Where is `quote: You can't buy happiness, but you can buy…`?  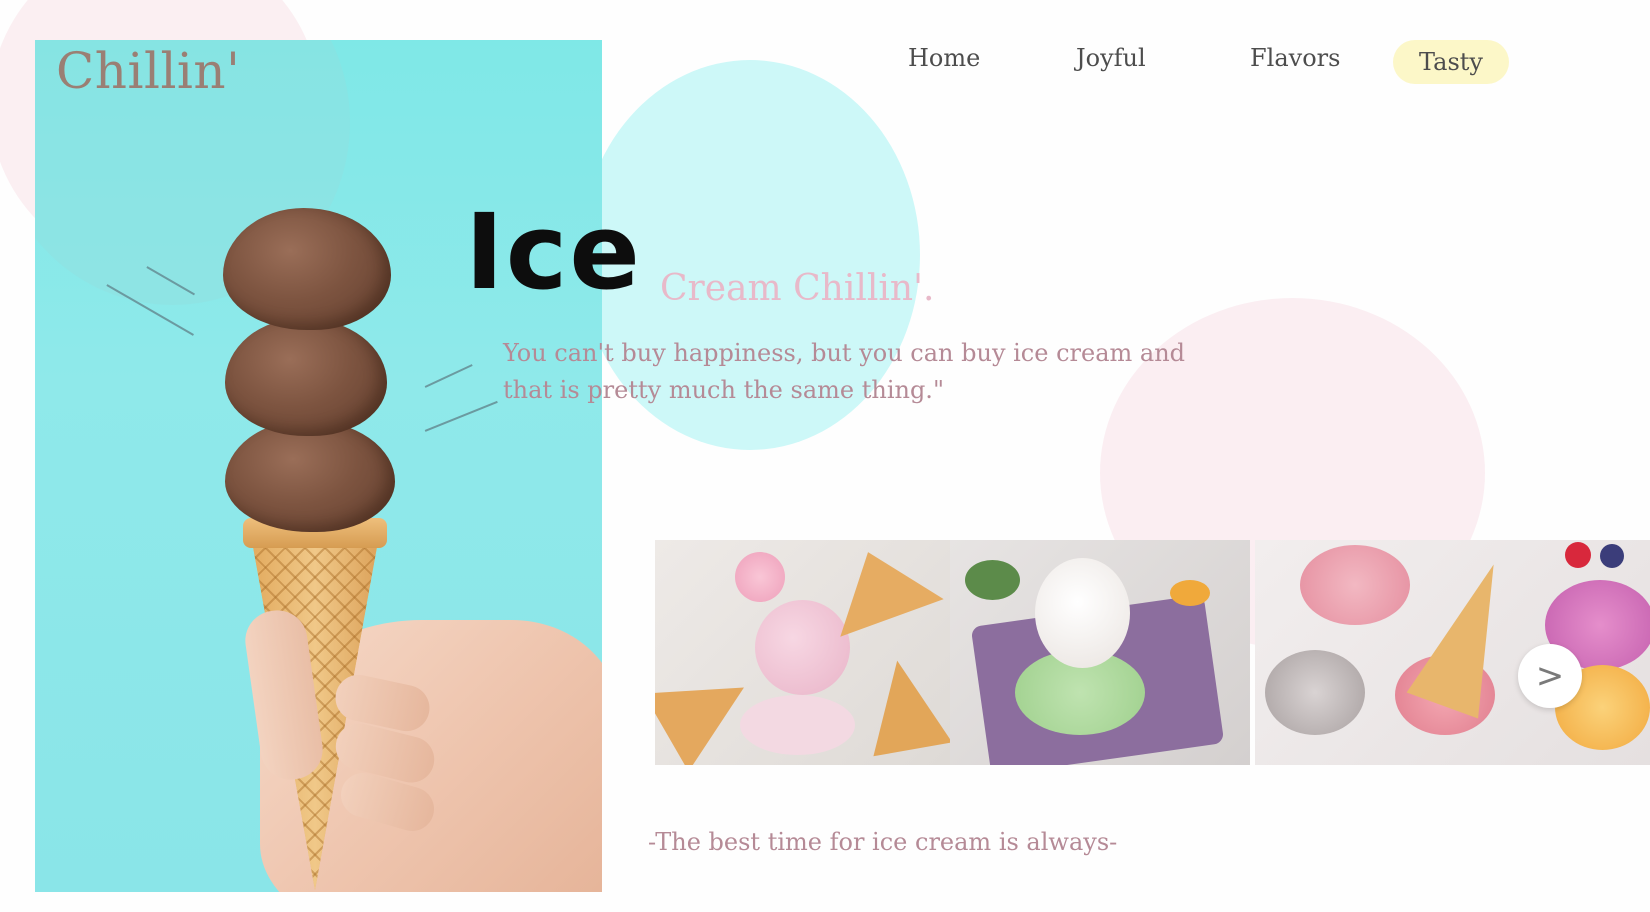
quote: You can't buy happiness, but you can buy… is located at coordinates (913, 372).